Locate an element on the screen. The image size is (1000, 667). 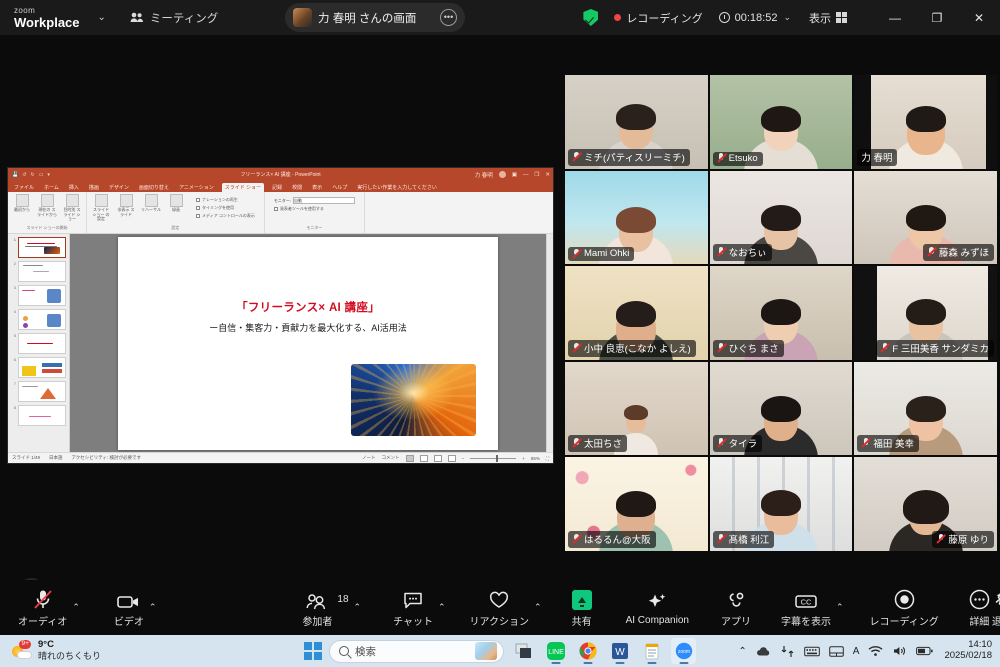
zoom-slider is located at coordinates (493, 458).